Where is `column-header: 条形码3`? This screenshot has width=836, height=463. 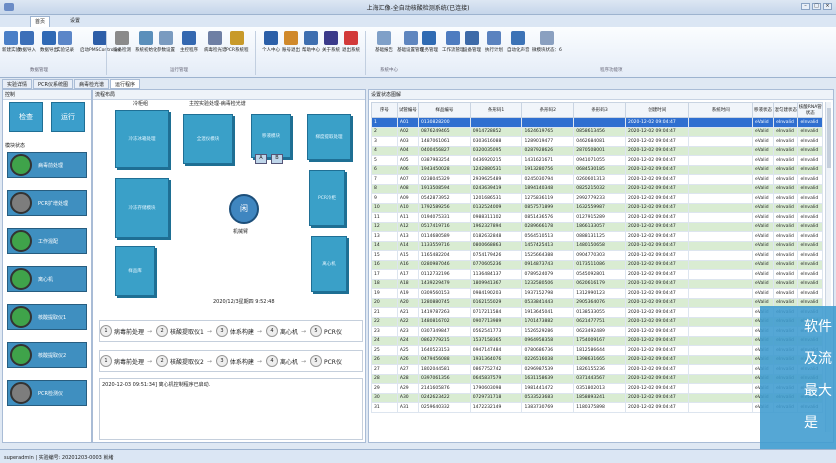 column-header: 条形码3 is located at coordinates (599, 110).